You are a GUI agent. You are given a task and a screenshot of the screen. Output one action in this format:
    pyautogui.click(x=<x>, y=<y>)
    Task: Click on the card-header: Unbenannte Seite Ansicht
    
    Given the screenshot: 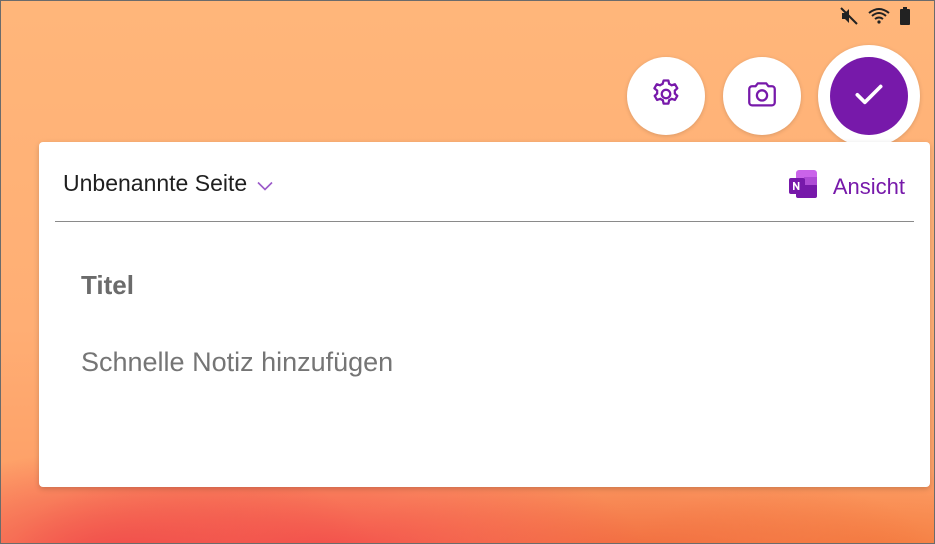 What is the action you would take?
    pyautogui.click(x=484, y=182)
    